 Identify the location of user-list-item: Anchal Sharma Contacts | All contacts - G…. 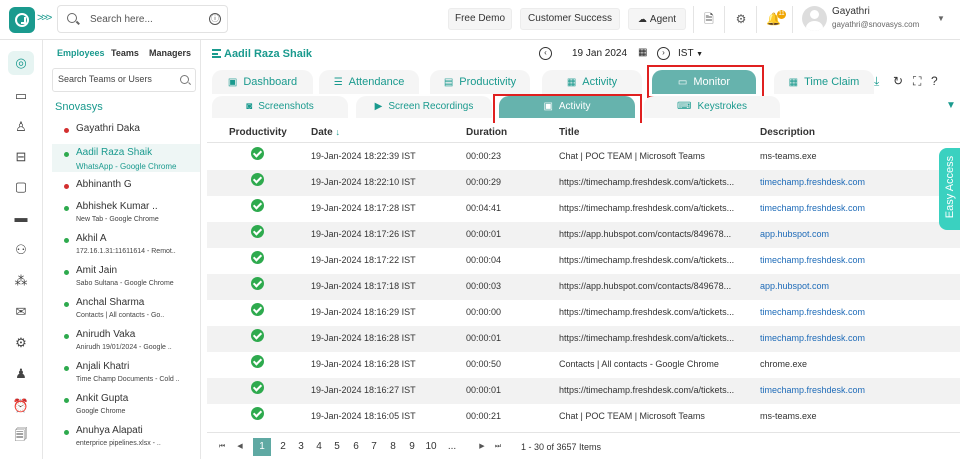
(126, 308).